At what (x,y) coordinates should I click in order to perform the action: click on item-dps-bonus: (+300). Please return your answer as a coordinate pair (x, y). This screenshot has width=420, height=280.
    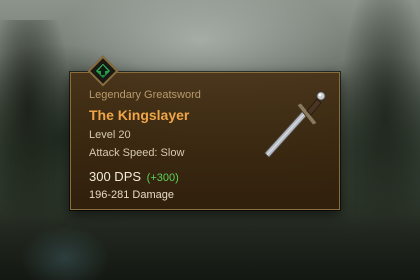
    Looking at the image, I should click on (162, 178).